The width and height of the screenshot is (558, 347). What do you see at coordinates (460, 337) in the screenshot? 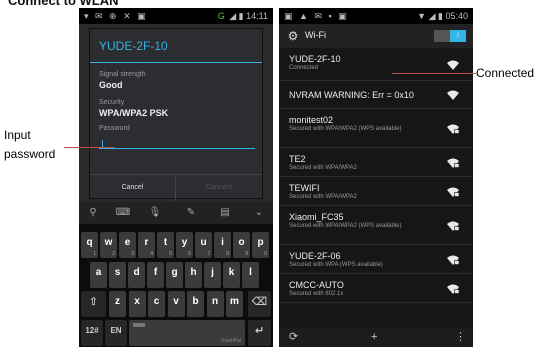
I see `menu-icon: ⋮` at bounding box center [460, 337].